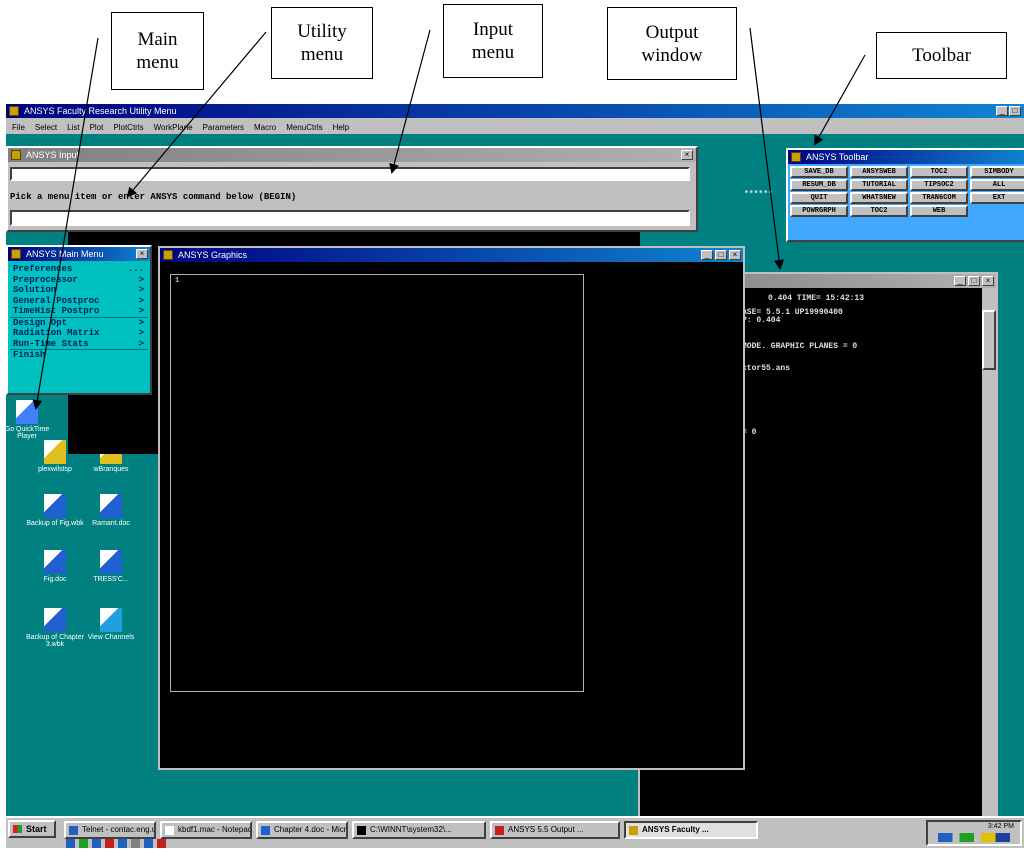 This screenshot has height=865, width=1024. What do you see at coordinates (79, 344) in the screenshot?
I see `main-menu-item-run-time-stats: Run-Time Stats >` at bounding box center [79, 344].